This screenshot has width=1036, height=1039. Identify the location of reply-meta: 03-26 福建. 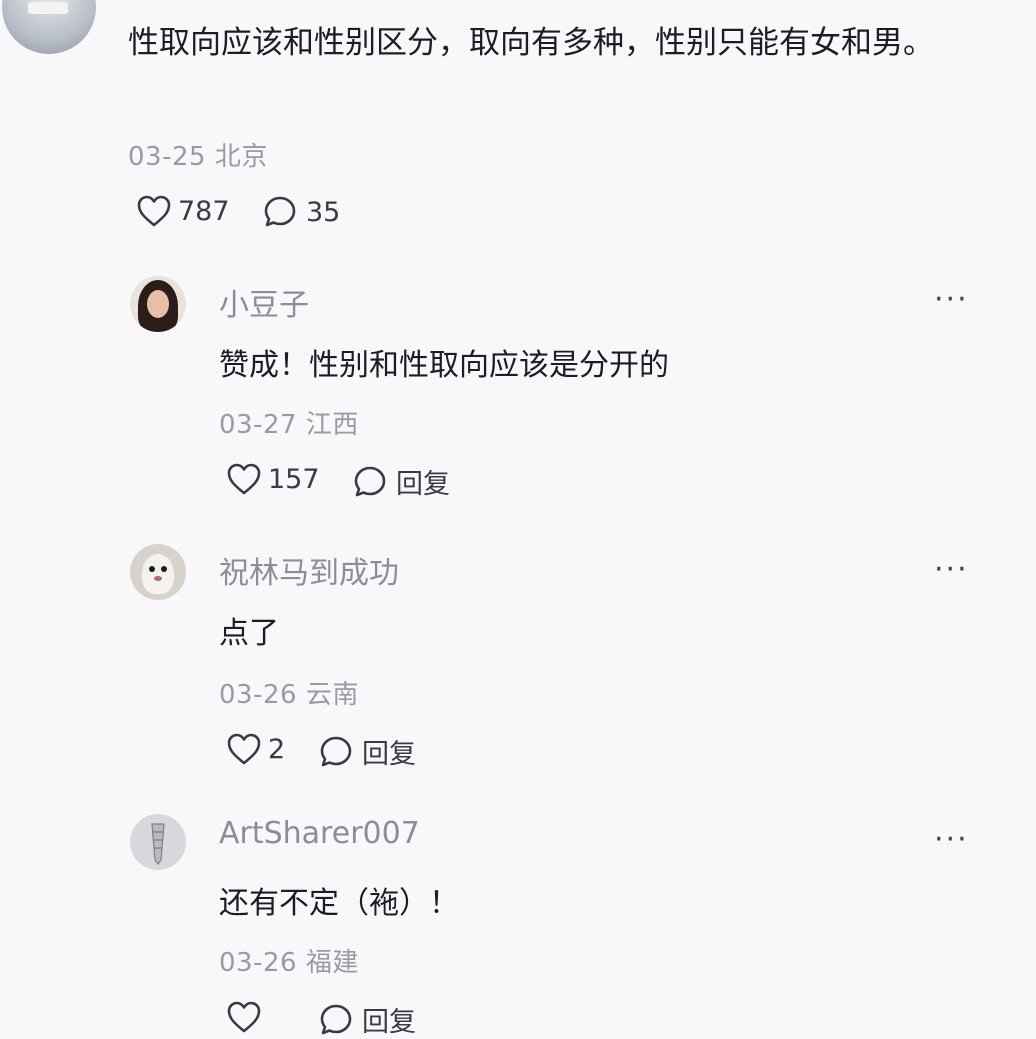
(289, 960).